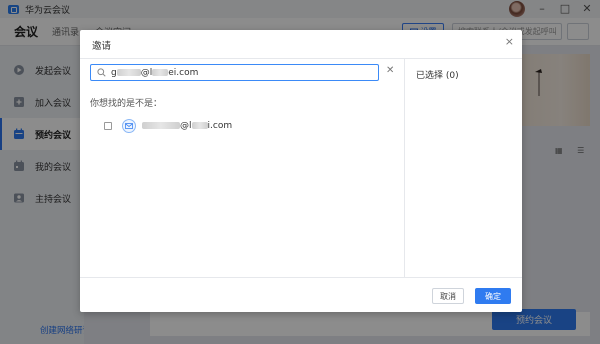 This screenshot has height=344, width=600. I want to click on dialog-title: 邀请, so click(102, 46).